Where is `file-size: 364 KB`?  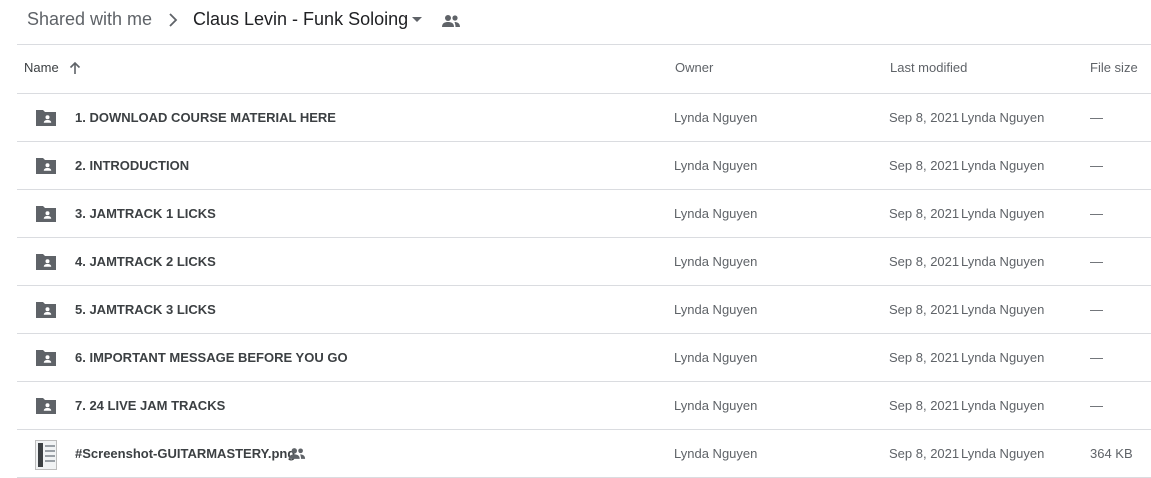 file-size: 364 KB is located at coordinates (1111, 453).